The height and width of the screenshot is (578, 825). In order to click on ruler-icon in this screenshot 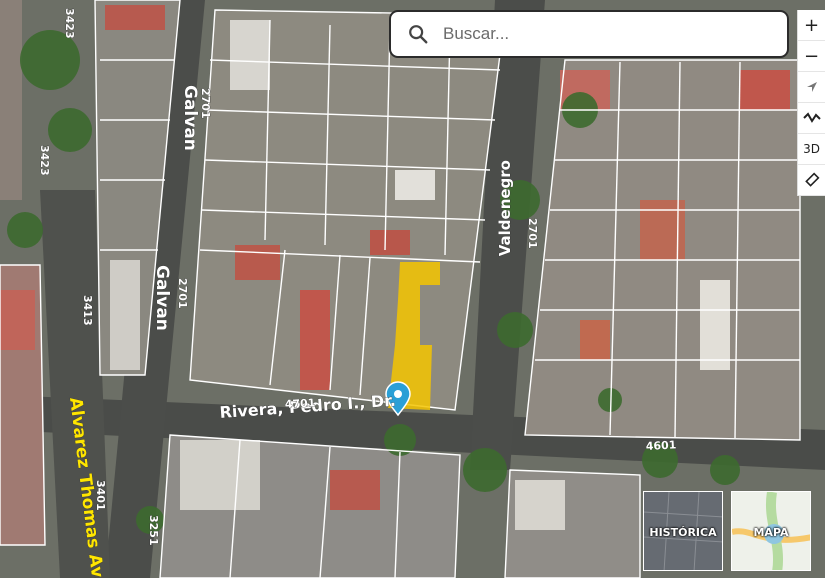, I will do `click(811, 179)`.